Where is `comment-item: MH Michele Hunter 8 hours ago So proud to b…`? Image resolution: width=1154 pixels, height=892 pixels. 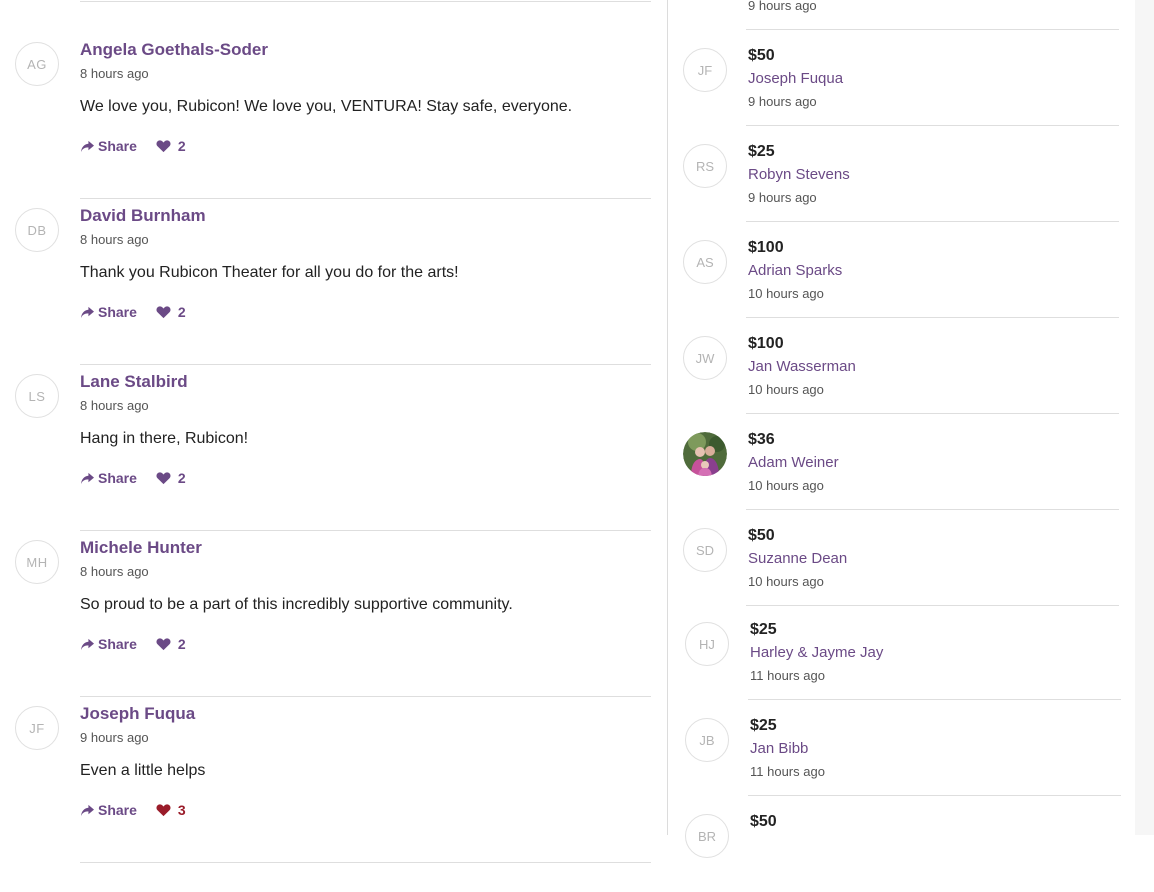 comment-item: MH Michele Hunter 8 hours ago So proud to b… is located at coordinates (333, 613).